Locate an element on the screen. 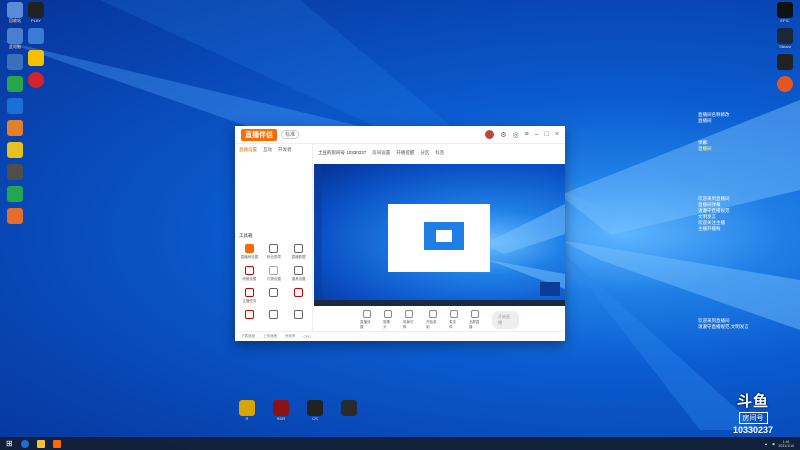 This screenshot has width=800, height=450. room-meta-item: 分区 is located at coordinates (424, 153).